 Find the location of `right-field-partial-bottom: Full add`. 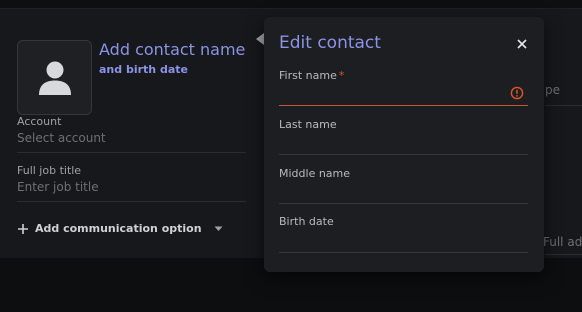

right-field-partial-bottom: Full add is located at coordinates (562, 242).